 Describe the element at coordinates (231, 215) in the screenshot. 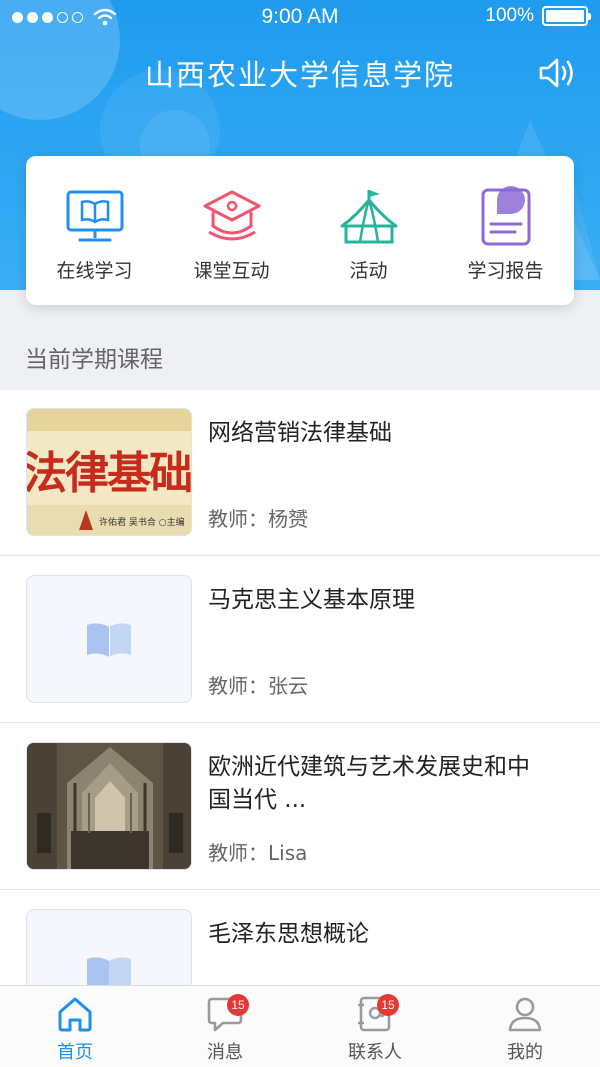

I see `graduation-cap-icon` at that location.